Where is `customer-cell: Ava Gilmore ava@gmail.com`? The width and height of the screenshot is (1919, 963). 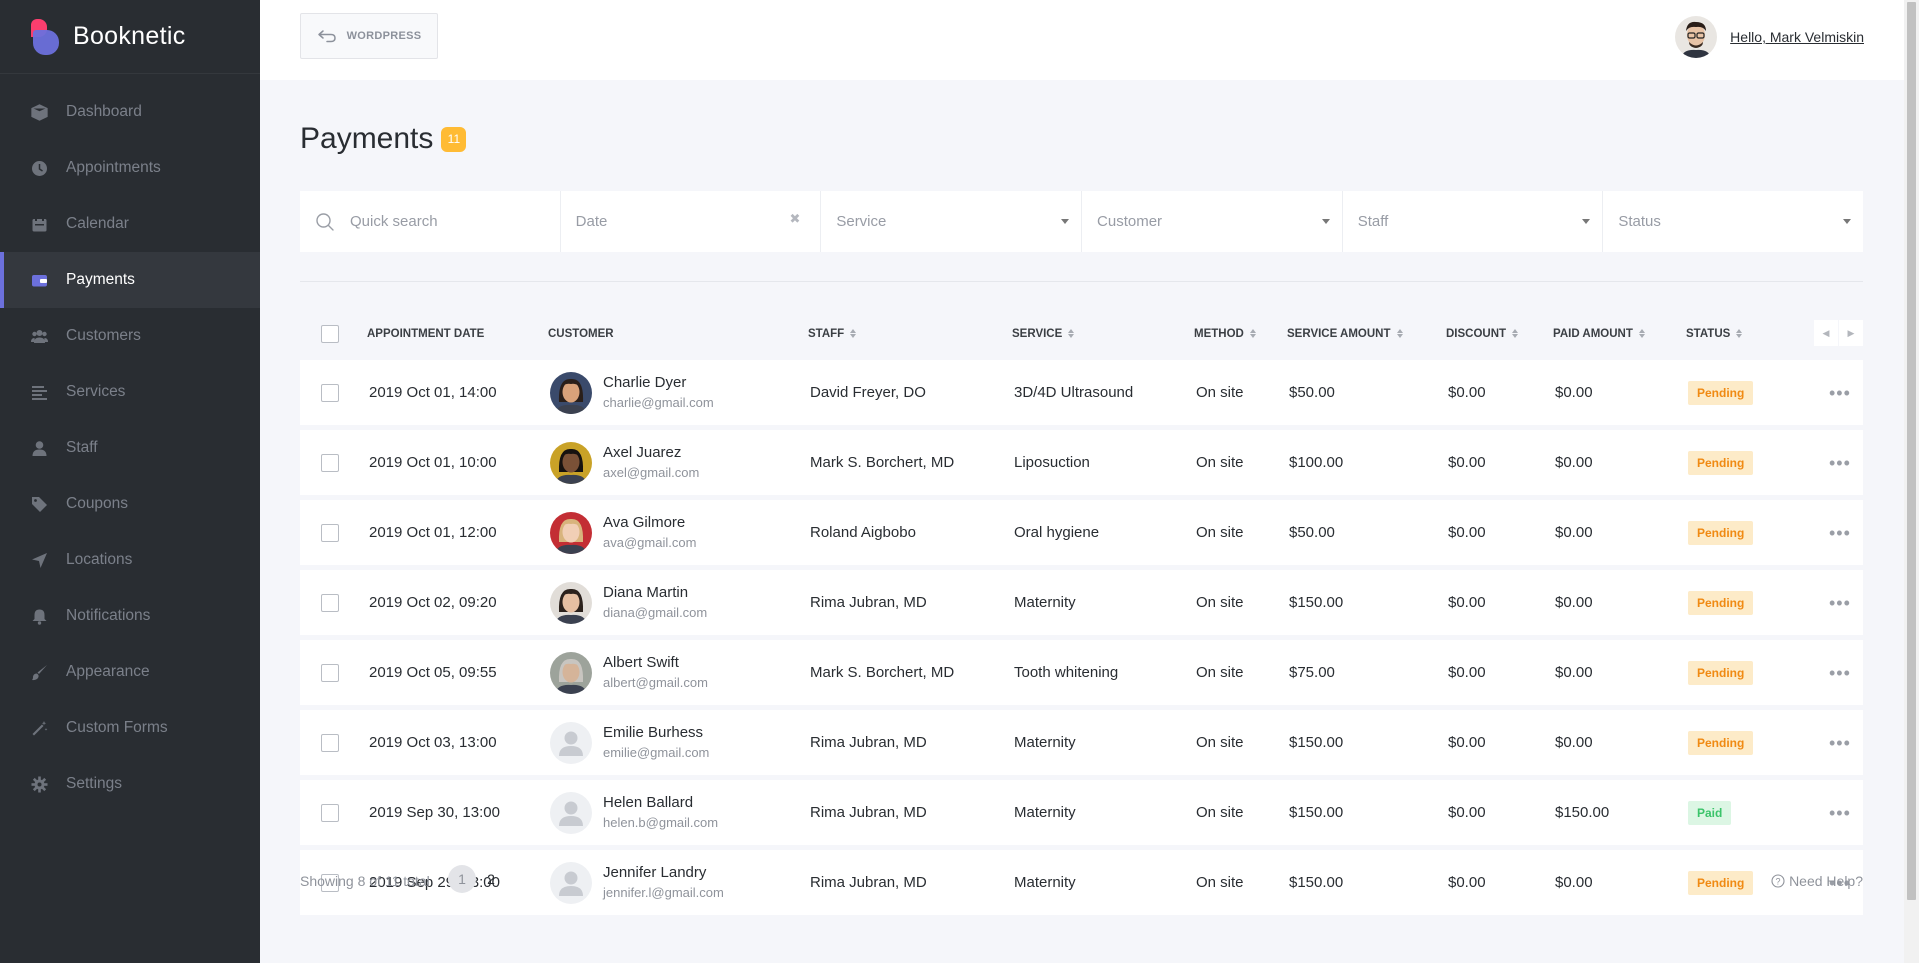 customer-cell: Ava Gilmore ava@gmail.com is located at coordinates (623, 532).